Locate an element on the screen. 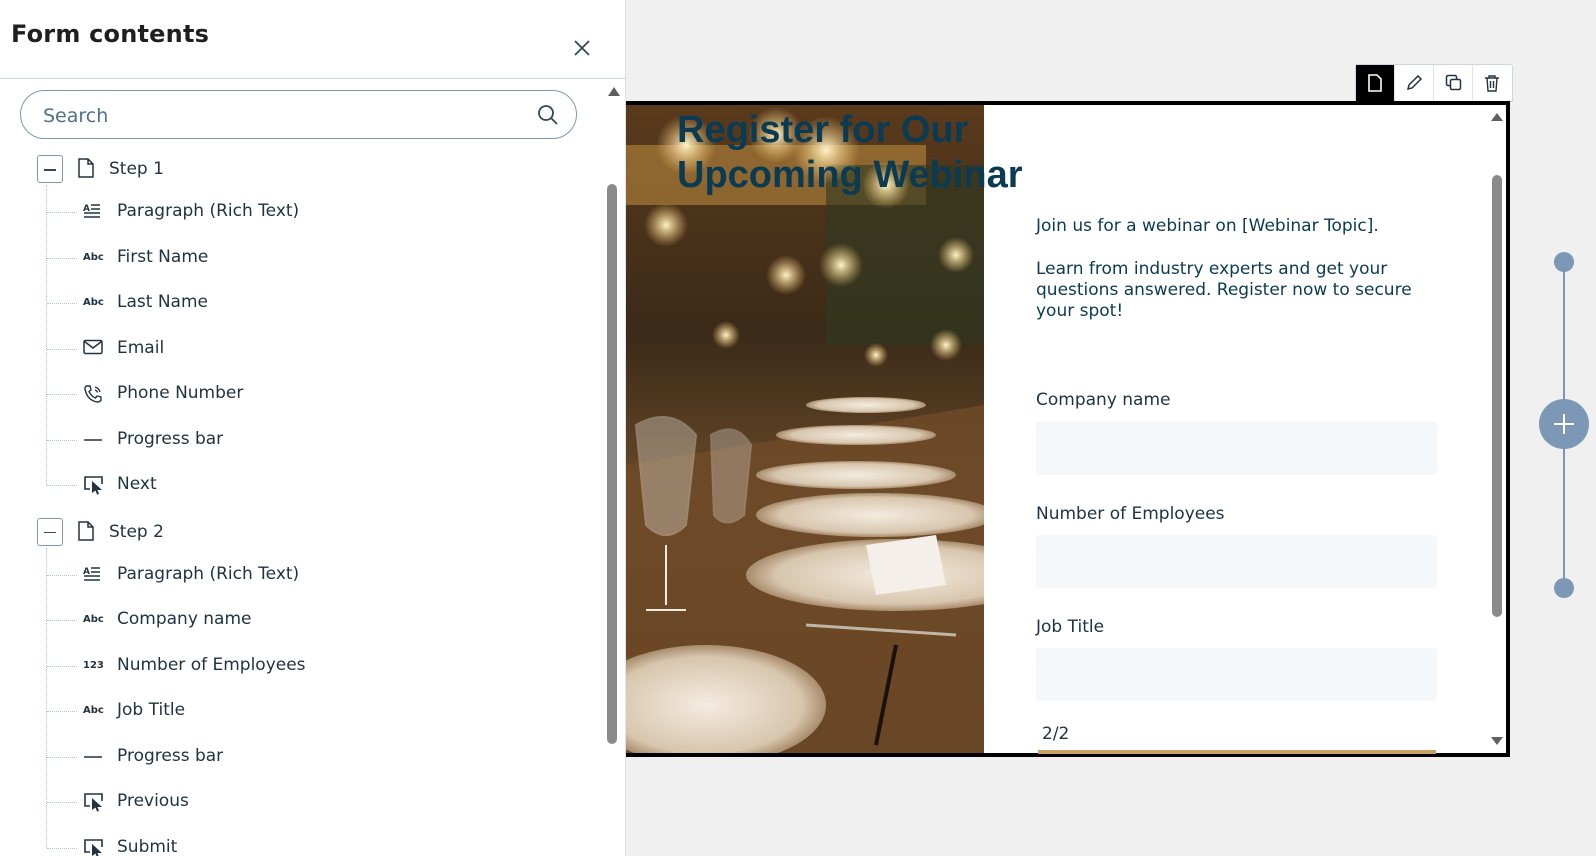 This screenshot has width=1596, height=856. tree-item-label: Previous is located at coordinates (153, 801).